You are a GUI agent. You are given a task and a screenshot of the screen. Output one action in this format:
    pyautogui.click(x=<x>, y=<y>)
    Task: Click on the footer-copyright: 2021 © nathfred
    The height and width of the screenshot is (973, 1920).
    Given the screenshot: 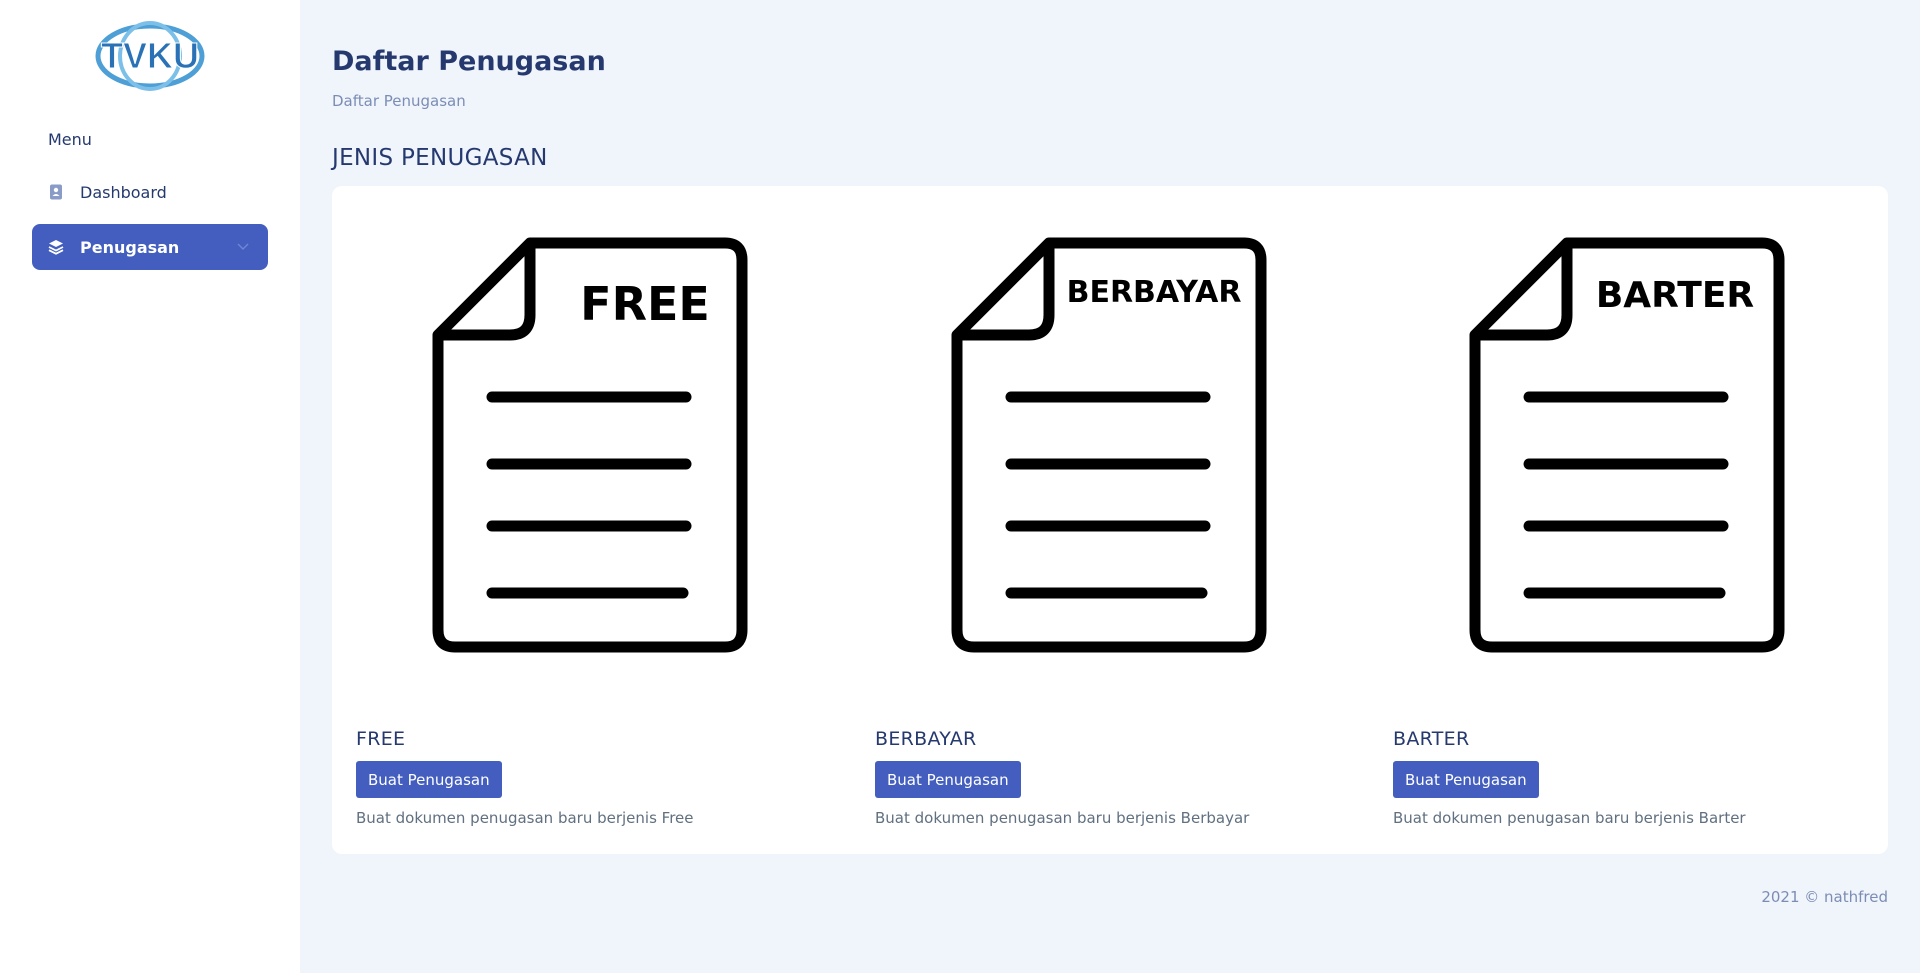 What is the action you would take?
    pyautogui.click(x=1824, y=897)
    